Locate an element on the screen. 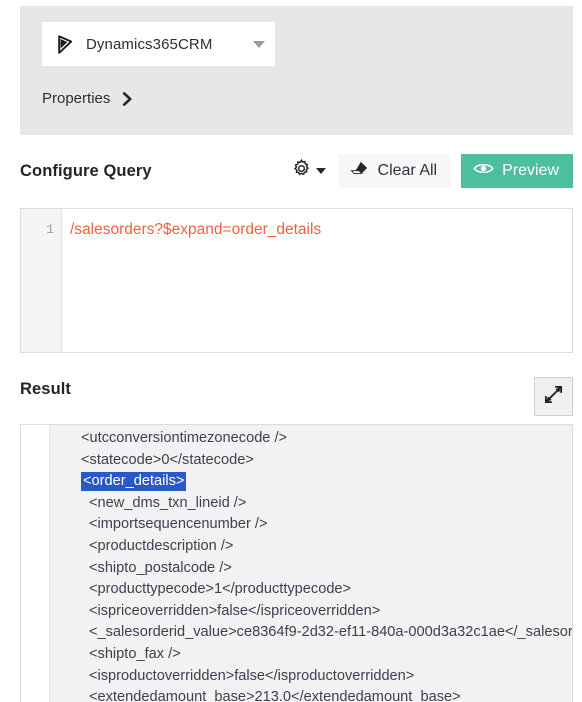 This screenshot has height=702, width=582. eraser-icon is located at coordinates (359, 171).